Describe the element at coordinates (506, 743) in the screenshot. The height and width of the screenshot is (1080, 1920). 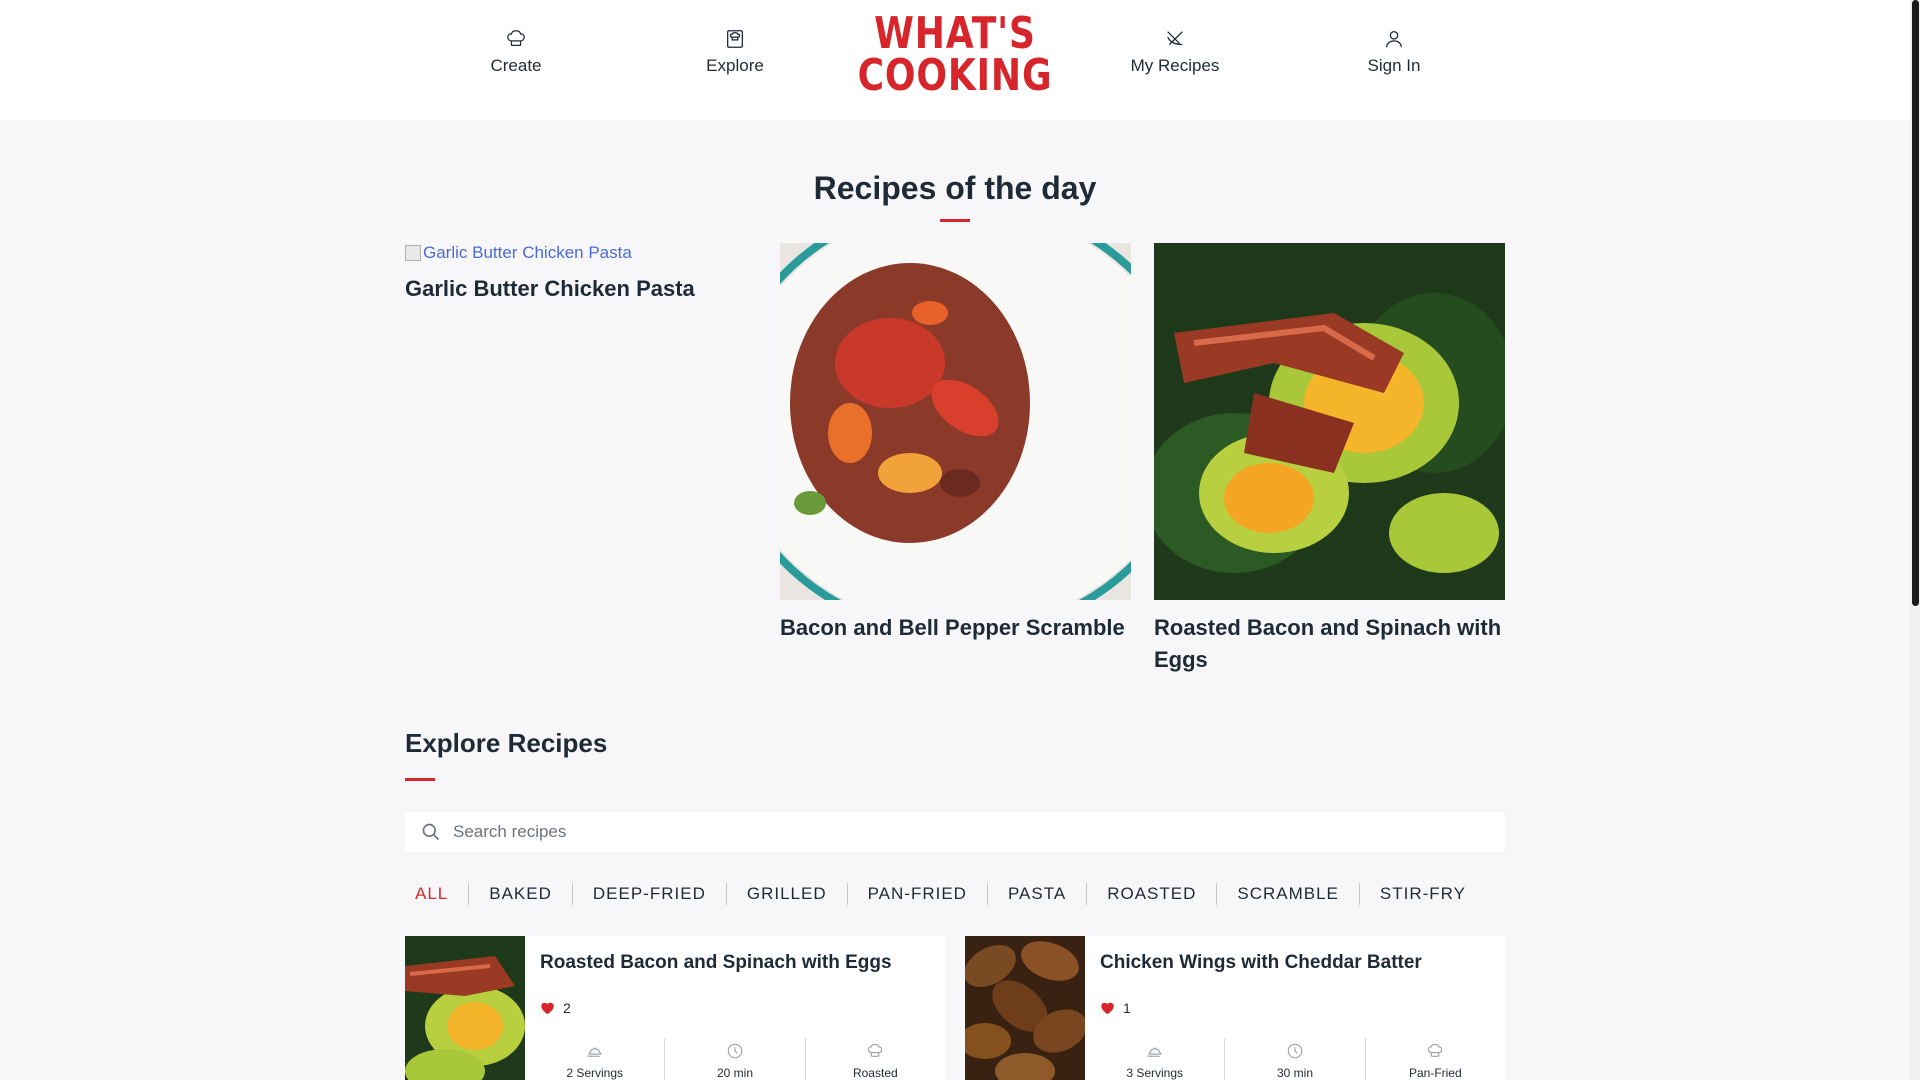
I see `explore-recipes-title: Explore Recipes` at that location.